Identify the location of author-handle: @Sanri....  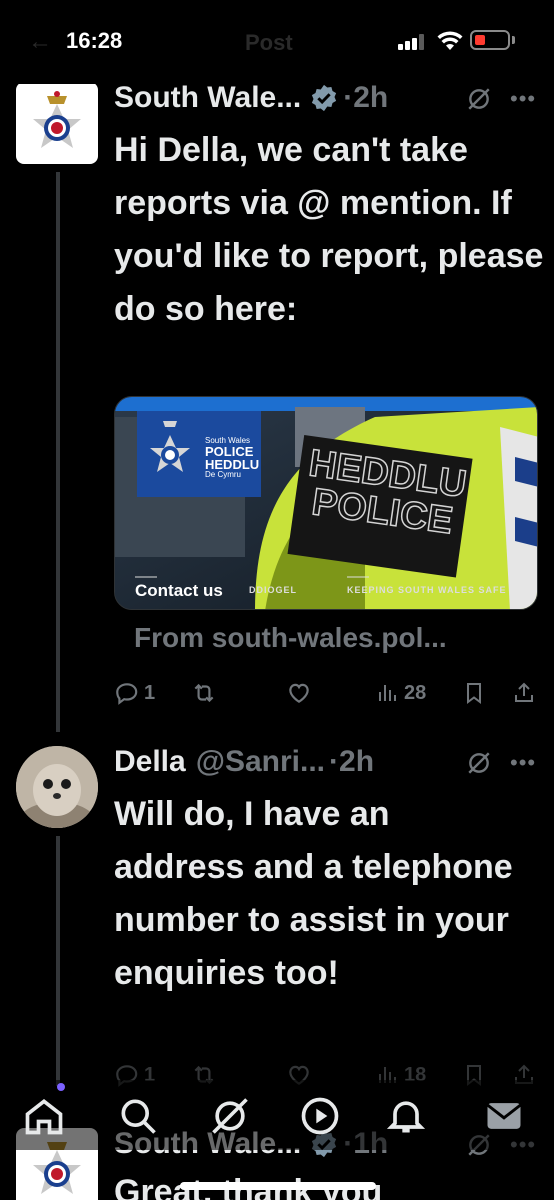
(260, 762).